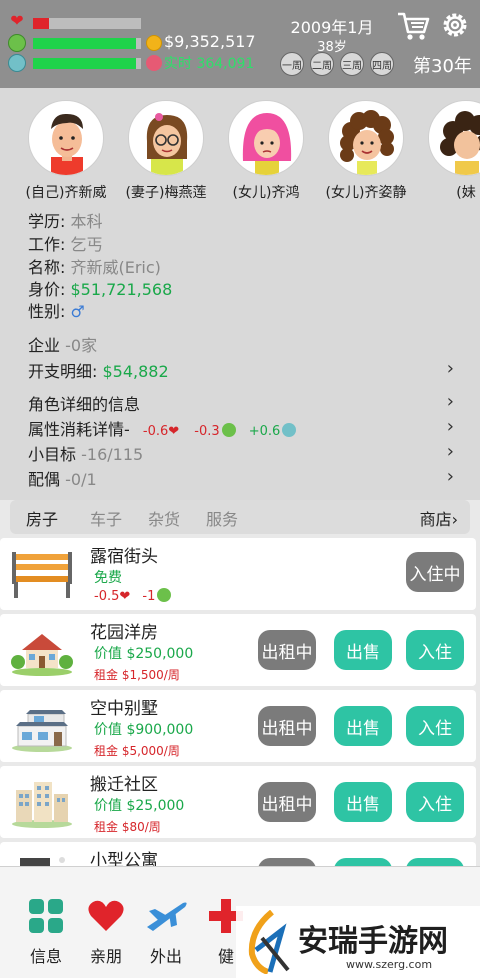 This screenshot has height=978, width=480. What do you see at coordinates (52, 454) in the screenshot?
I see `goal-label: 小目标` at bounding box center [52, 454].